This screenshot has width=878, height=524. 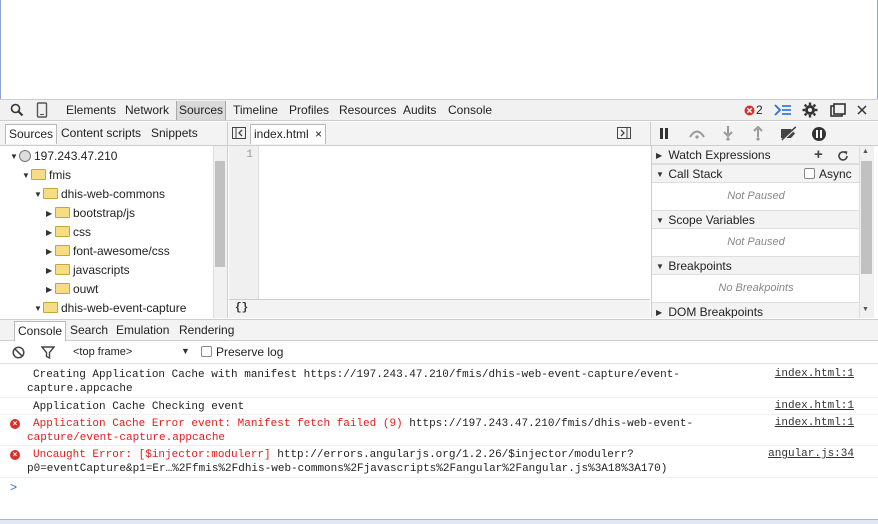 What do you see at coordinates (102, 352) in the screenshot?
I see `frame-select: <top frame>` at bounding box center [102, 352].